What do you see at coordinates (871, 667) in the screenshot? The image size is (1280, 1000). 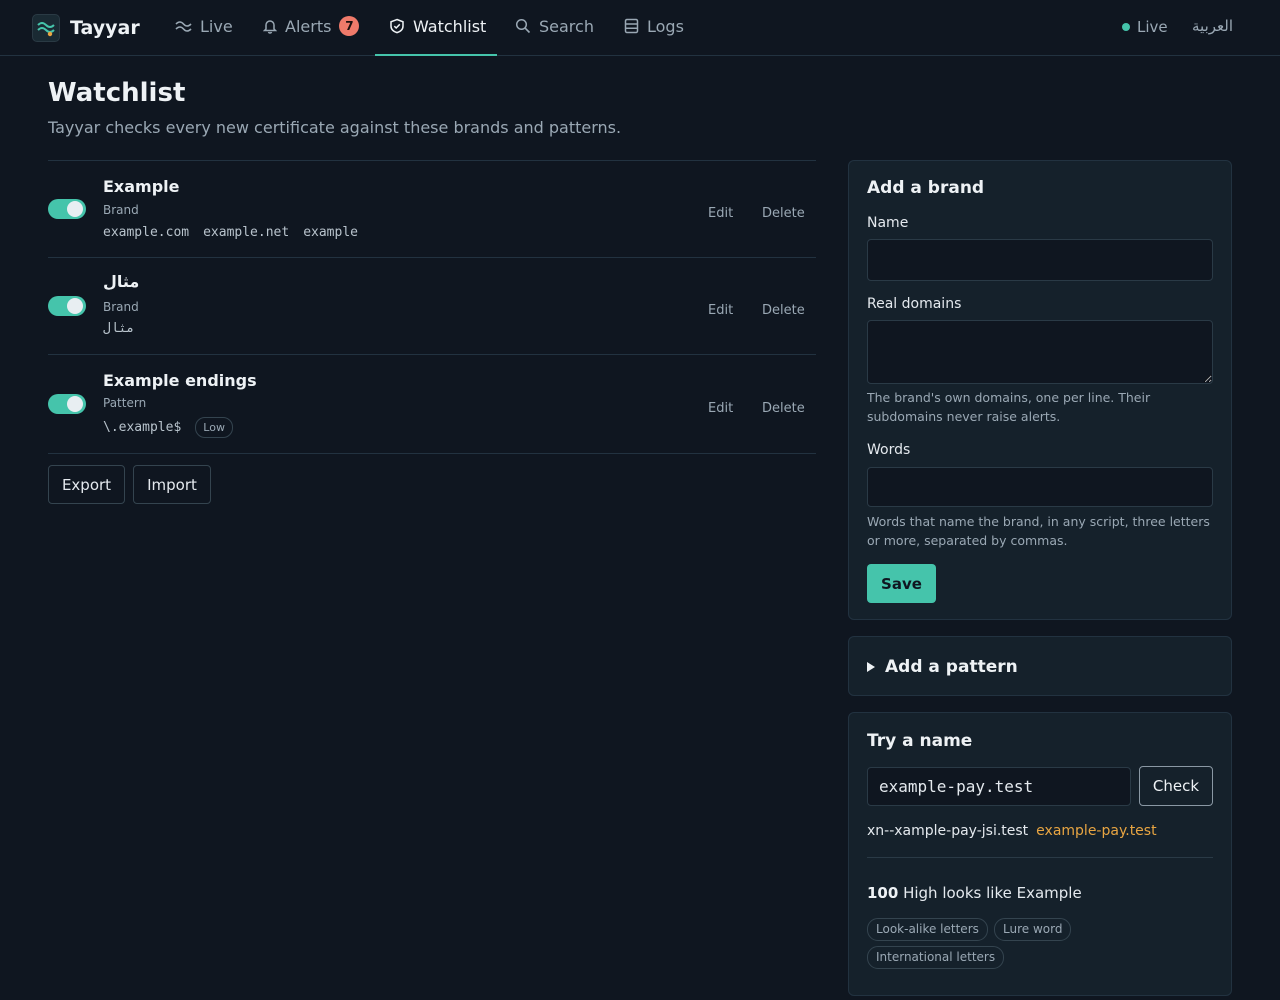 I see `triangle-right-icon` at bounding box center [871, 667].